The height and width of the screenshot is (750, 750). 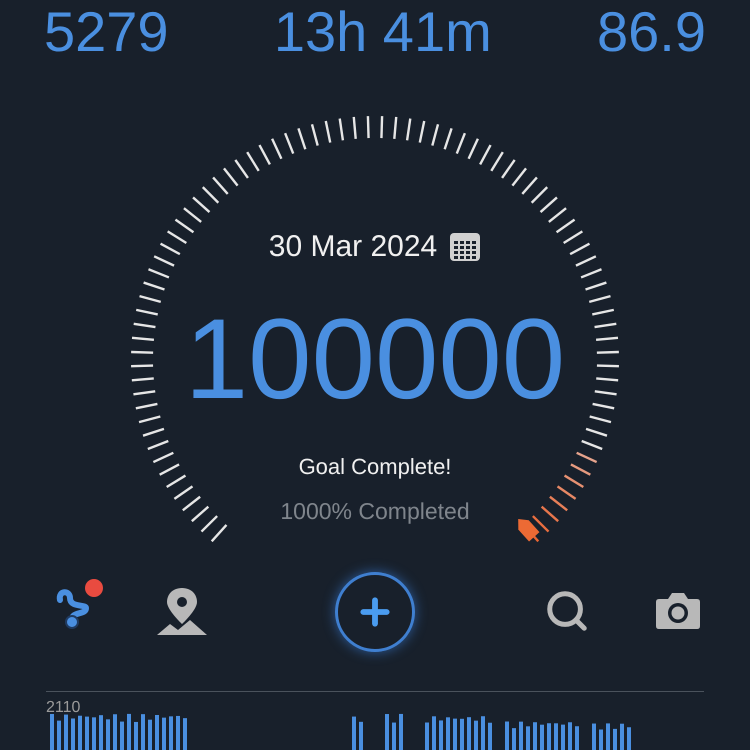 What do you see at coordinates (182, 611) in the screenshot?
I see `map-pin-icon` at bounding box center [182, 611].